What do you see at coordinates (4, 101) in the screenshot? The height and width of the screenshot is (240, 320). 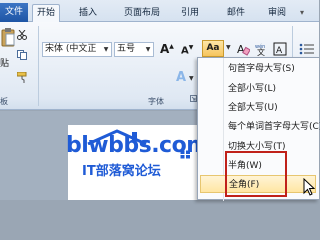 I see `clipboard-group-label: 板` at bounding box center [4, 101].